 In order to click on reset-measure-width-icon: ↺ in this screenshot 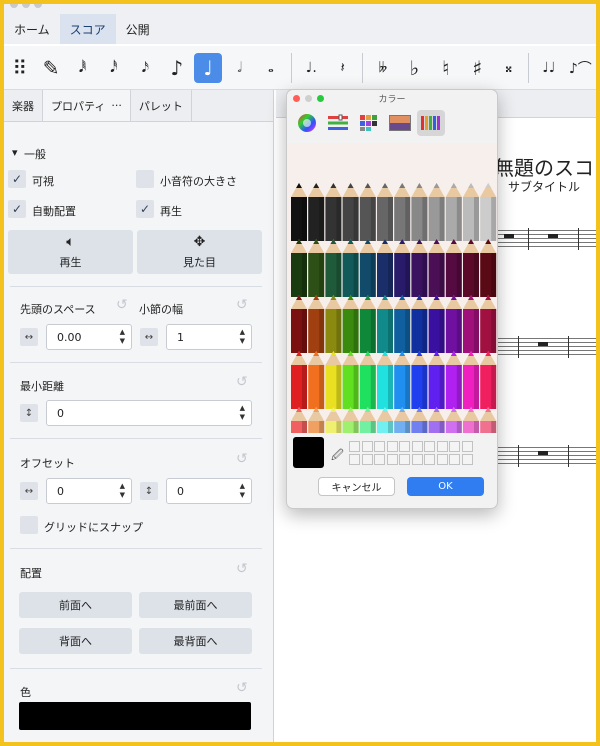, I will do `click(242, 305)`.